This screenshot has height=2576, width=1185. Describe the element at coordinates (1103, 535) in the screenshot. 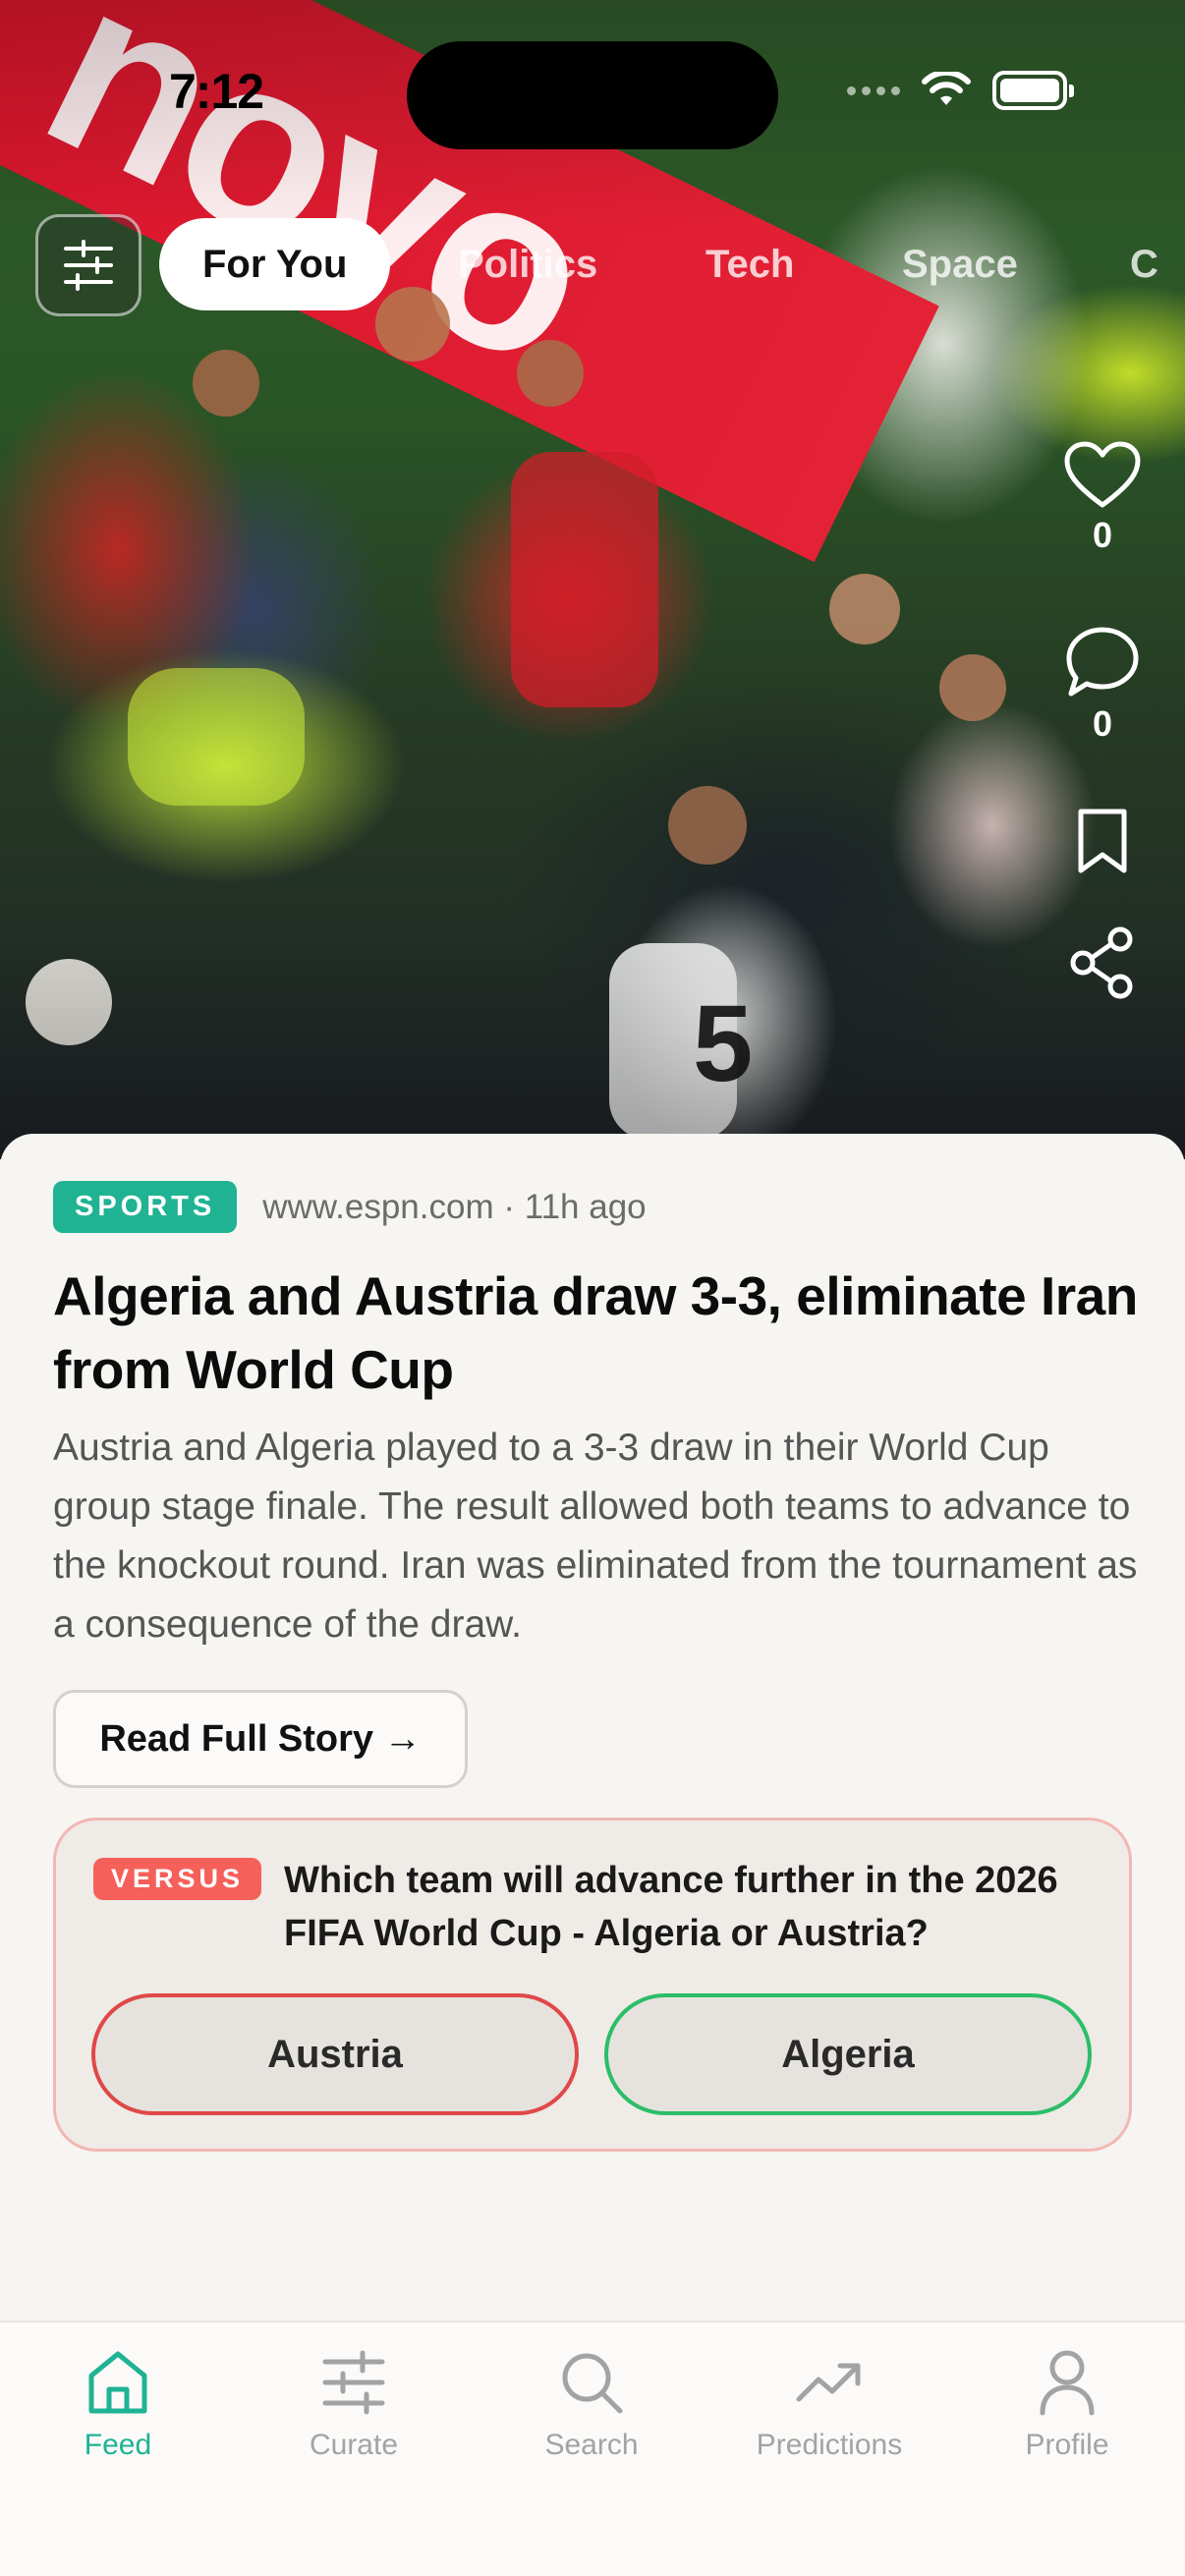

I see `like-count: 0` at that location.